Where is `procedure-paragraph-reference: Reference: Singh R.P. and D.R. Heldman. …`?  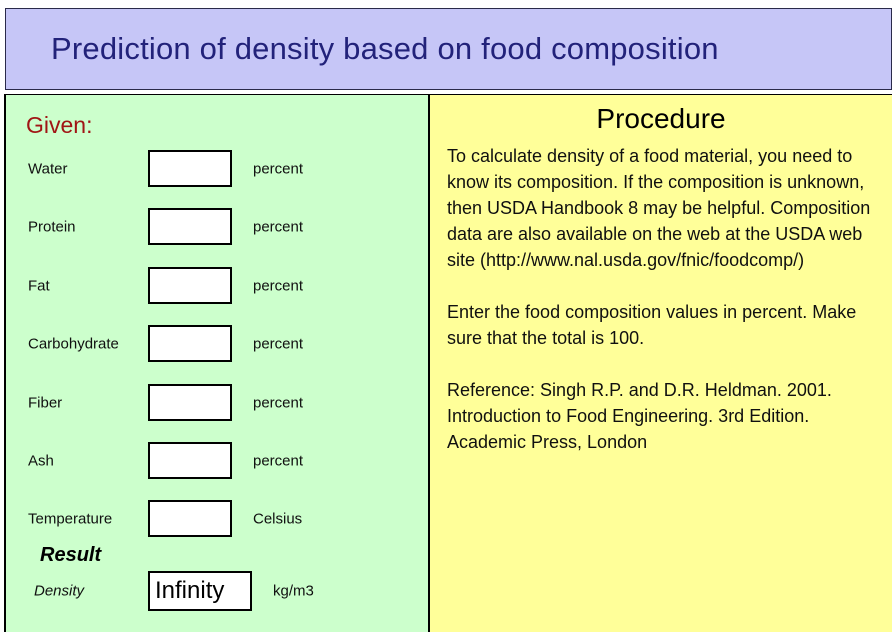 procedure-paragraph-reference: Reference: Singh R.P. and D.R. Heldman. … is located at coordinates (639, 416).